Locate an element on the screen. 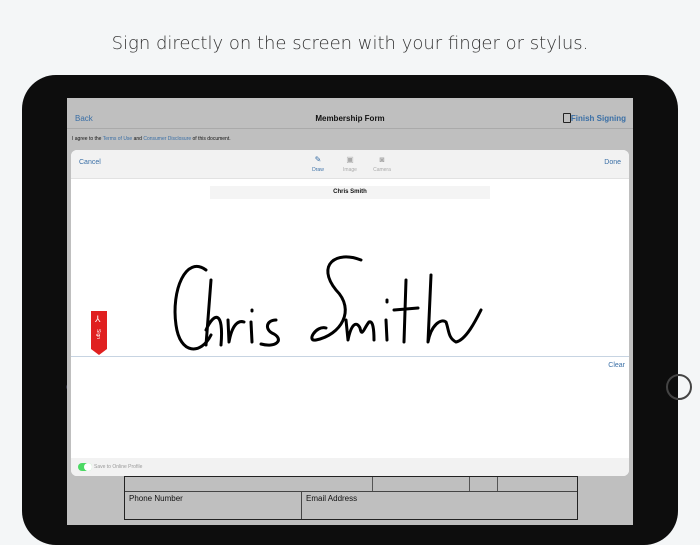 This screenshot has width=700, height=545. document-icon is located at coordinates (567, 118).